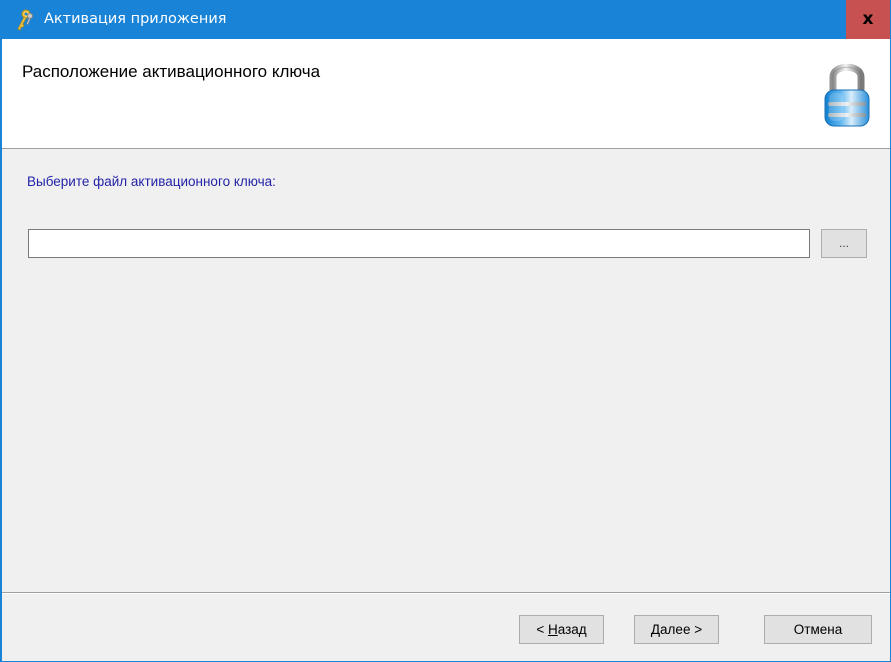 Image resolution: width=891 pixels, height=662 pixels. I want to click on back-button-prefix: <, so click(542, 629).